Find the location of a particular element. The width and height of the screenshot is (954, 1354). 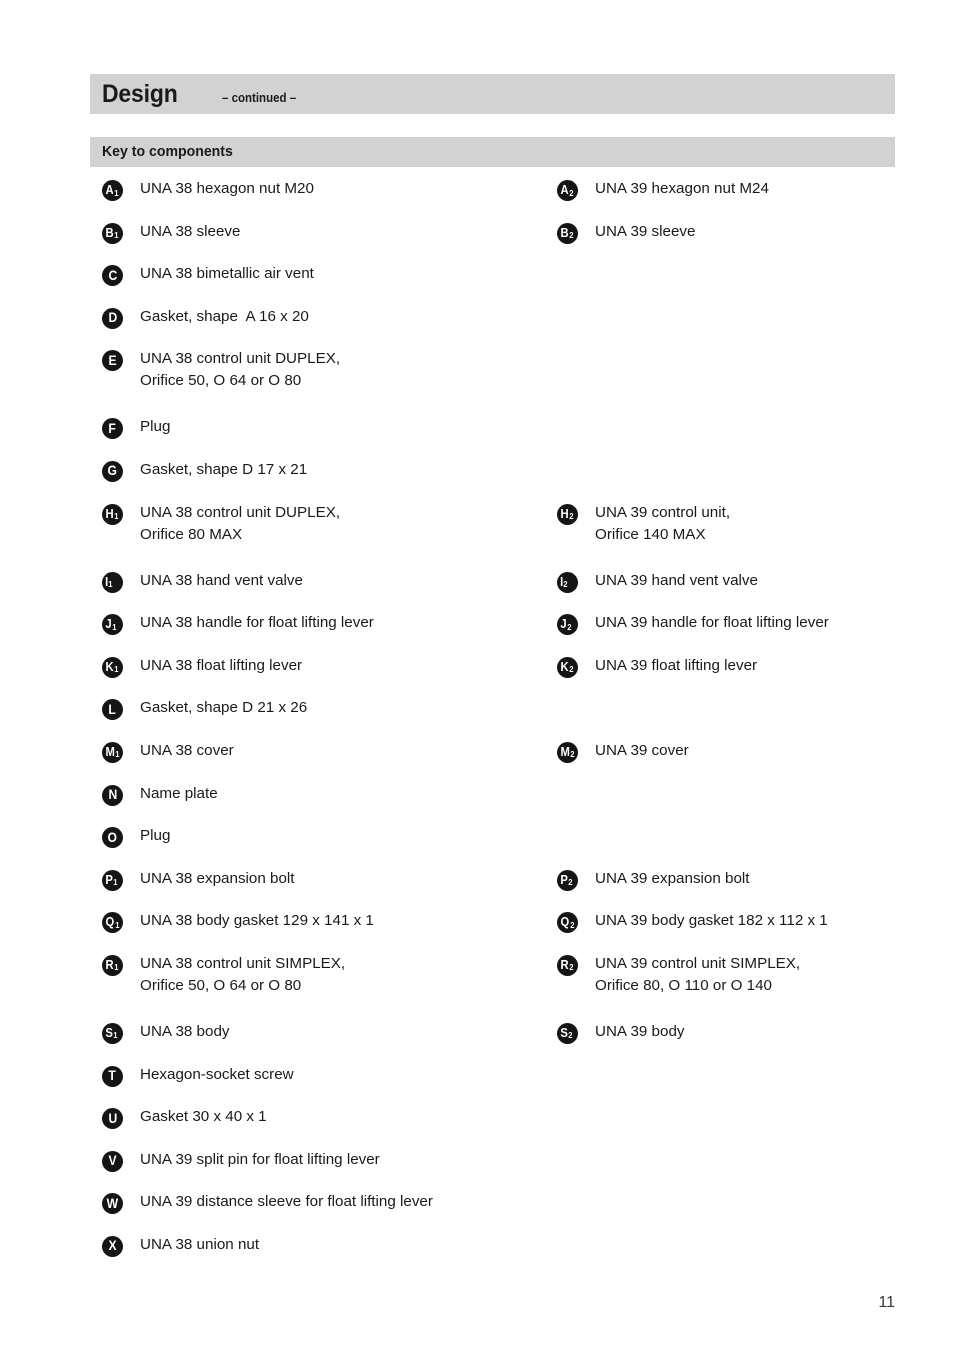

component-badge-b2-icon: B2 is located at coordinates (567, 233).